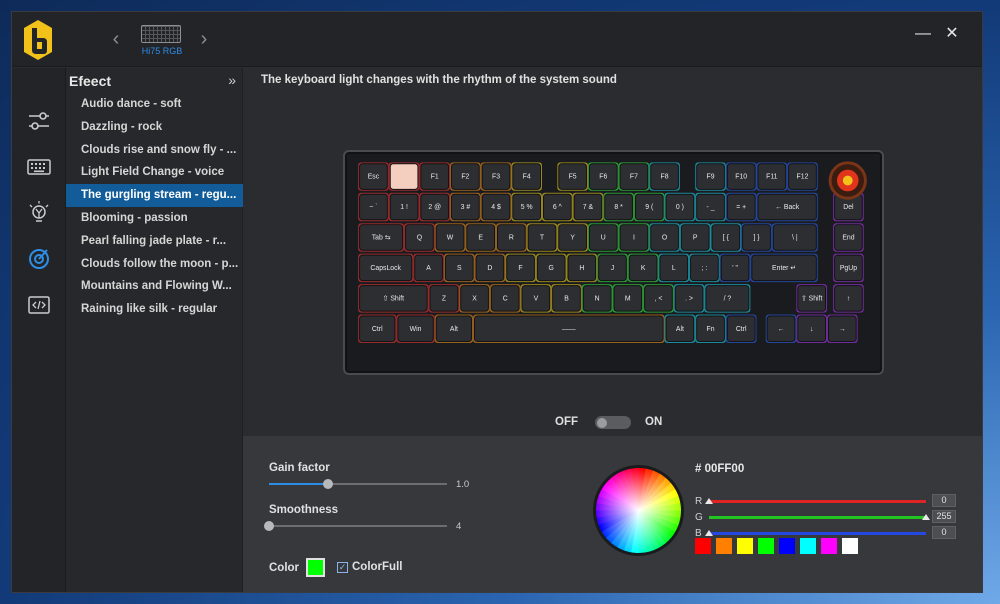  Describe the element at coordinates (404, 207) in the screenshot. I see `keyboard-key: 1 !` at that location.